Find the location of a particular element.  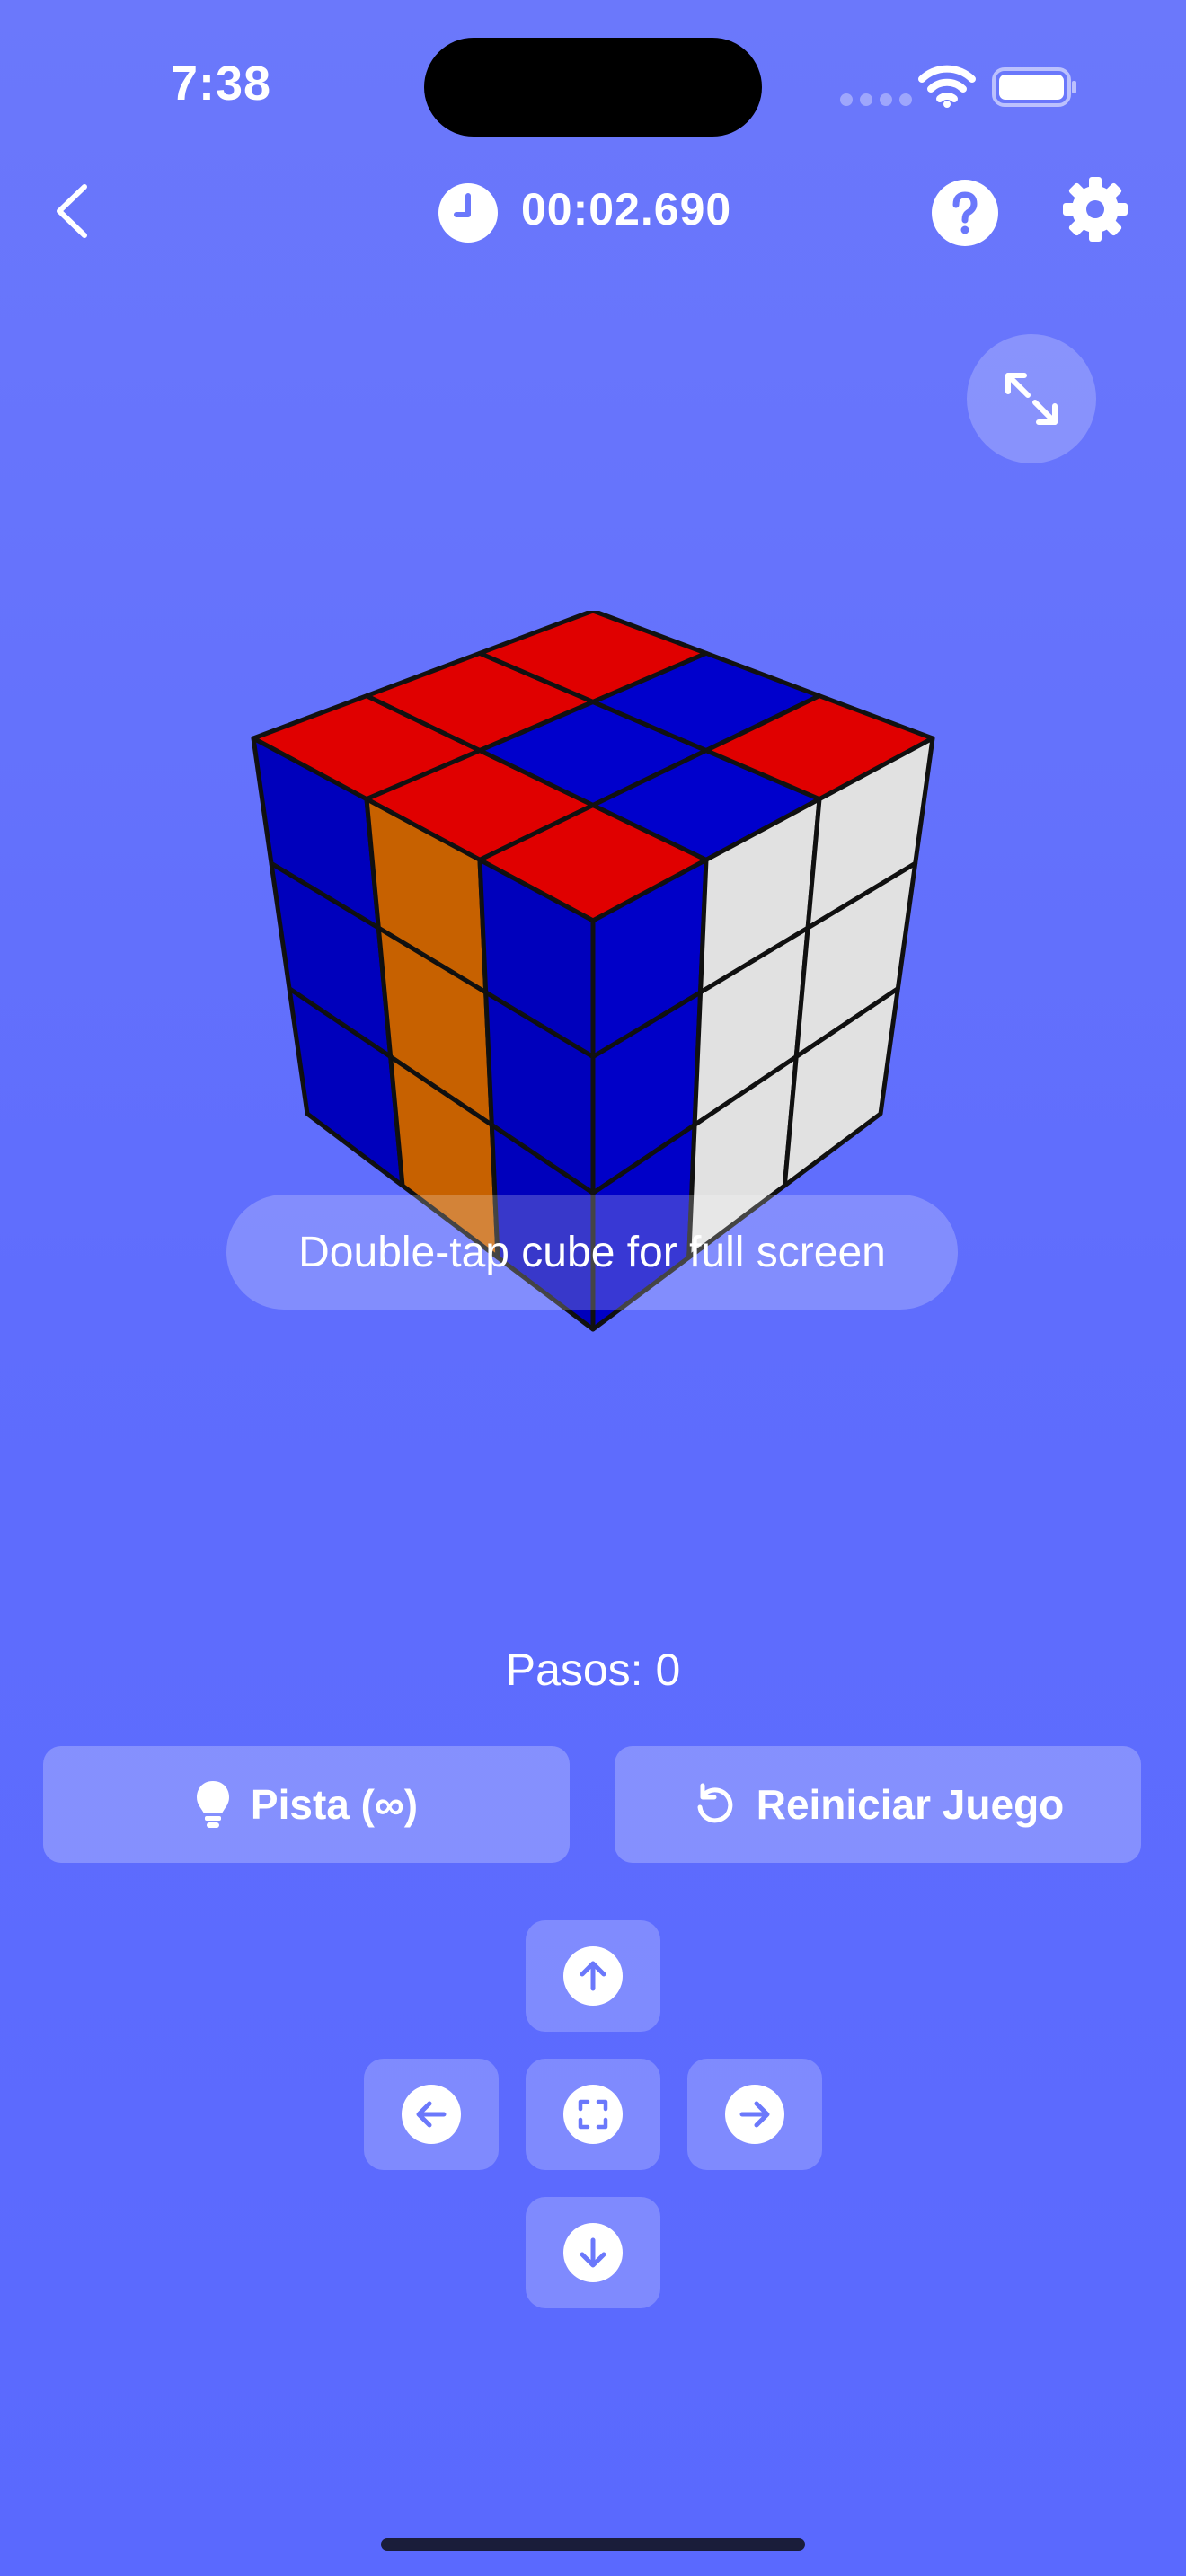

arrow-down-icon is located at coordinates (593, 2252).